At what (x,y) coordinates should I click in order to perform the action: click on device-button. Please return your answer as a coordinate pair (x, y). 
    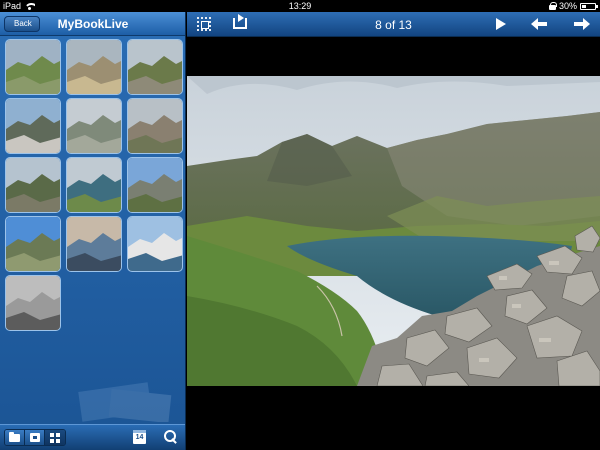
    Looking at the image, I should click on (35, 437).